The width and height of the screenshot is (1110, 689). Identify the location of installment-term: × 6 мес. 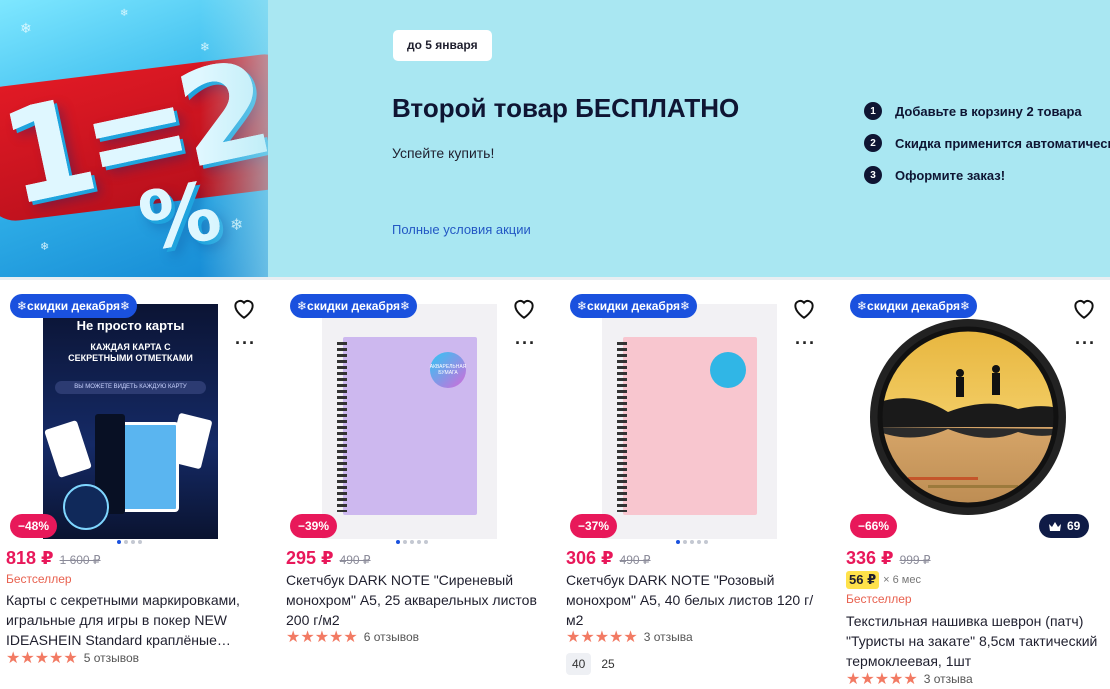
(902, 580).